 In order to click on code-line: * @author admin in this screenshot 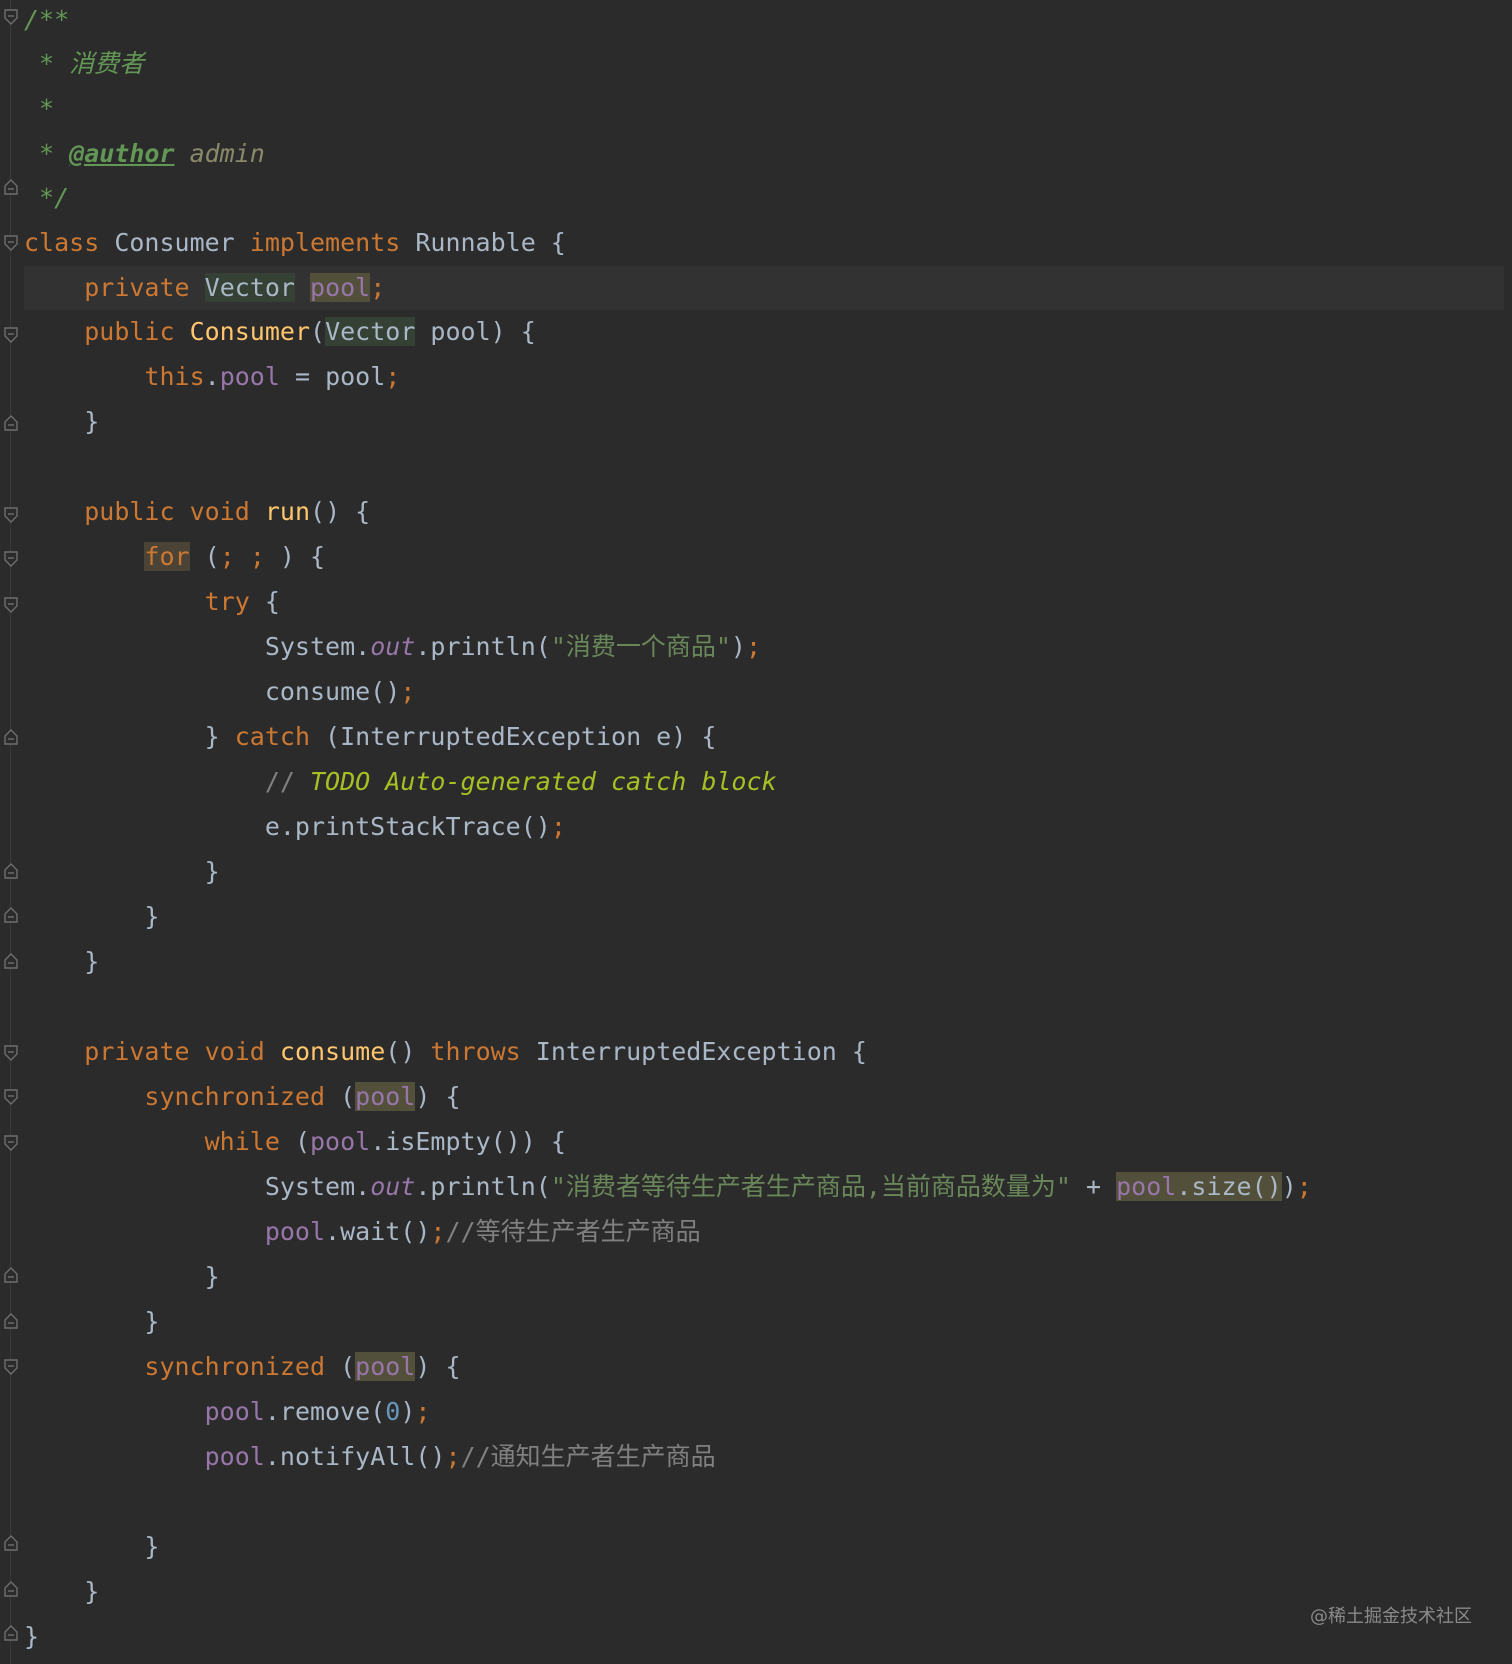, I will do `click(764, 154)`.